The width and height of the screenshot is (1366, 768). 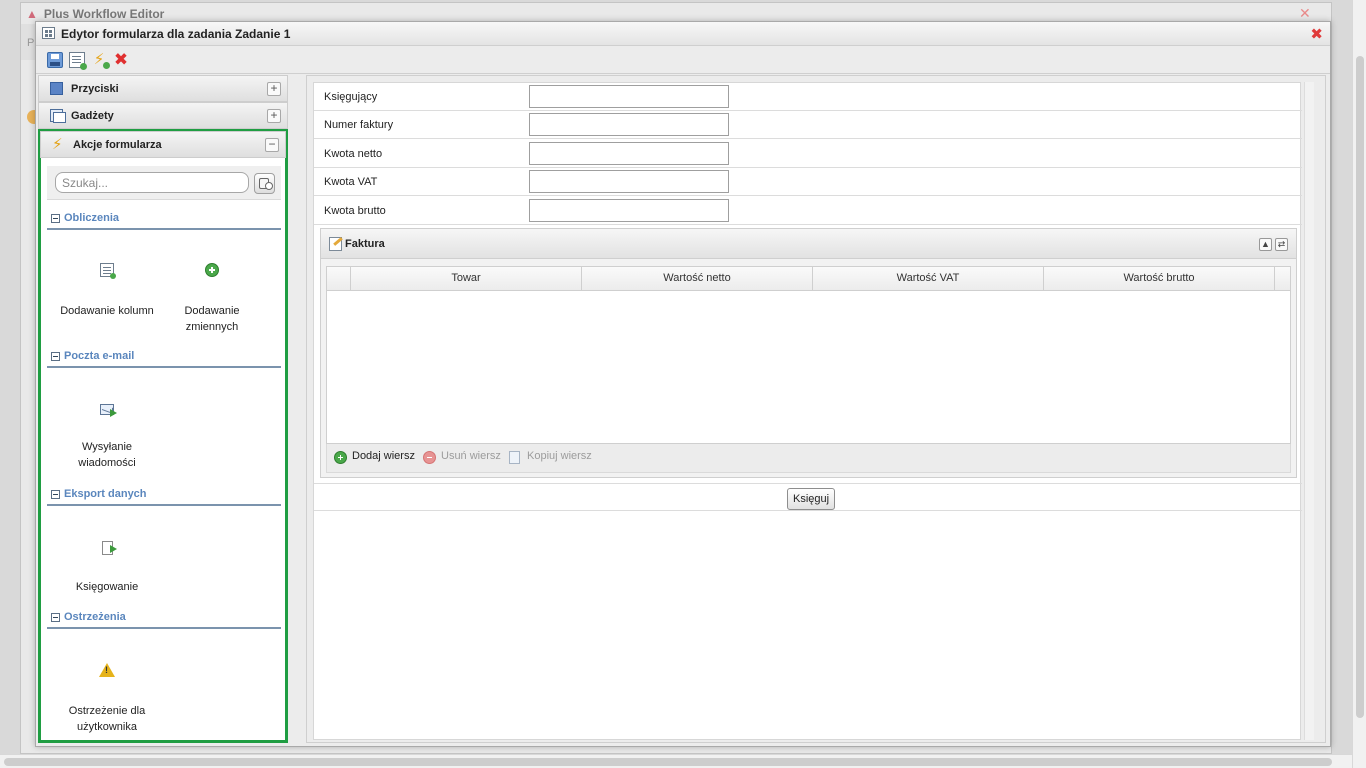 I want to click on accordion-section-buttons: Przyciski +, so click(x=163, y=88).